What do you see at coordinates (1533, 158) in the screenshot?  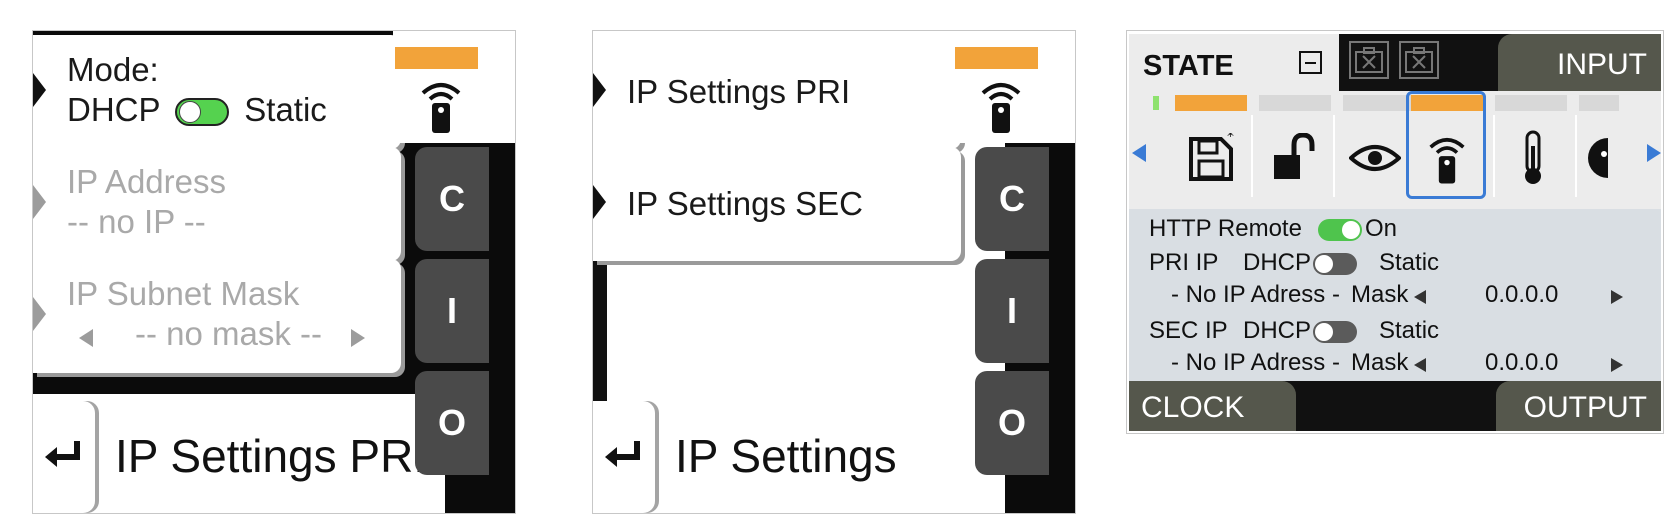 I see `thermometer-icon` at bounding box center [1533, 158].